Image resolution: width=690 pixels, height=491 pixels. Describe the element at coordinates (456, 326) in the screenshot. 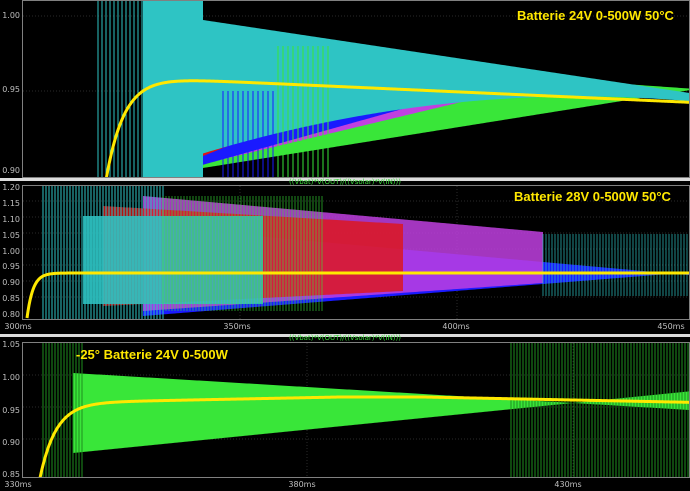

I see `x-tick-label: 400ms` at that location.